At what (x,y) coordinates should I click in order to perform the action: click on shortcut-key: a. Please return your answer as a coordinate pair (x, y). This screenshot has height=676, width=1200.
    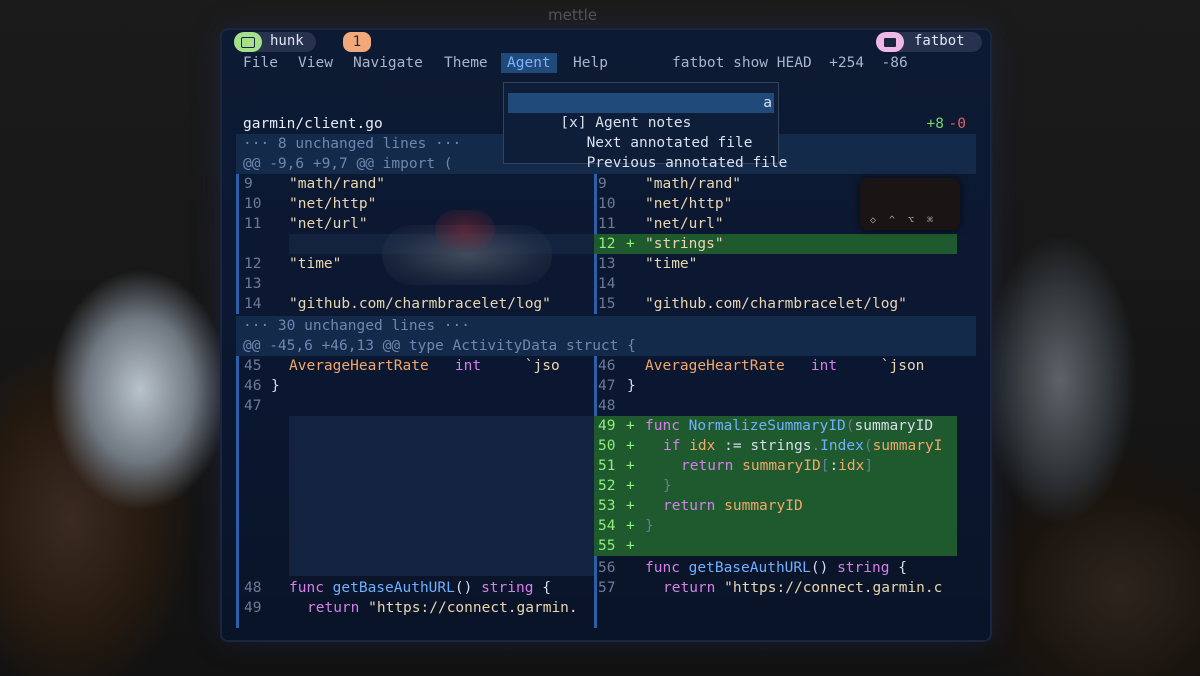
    Looking at the image, I should click on (767, 103).